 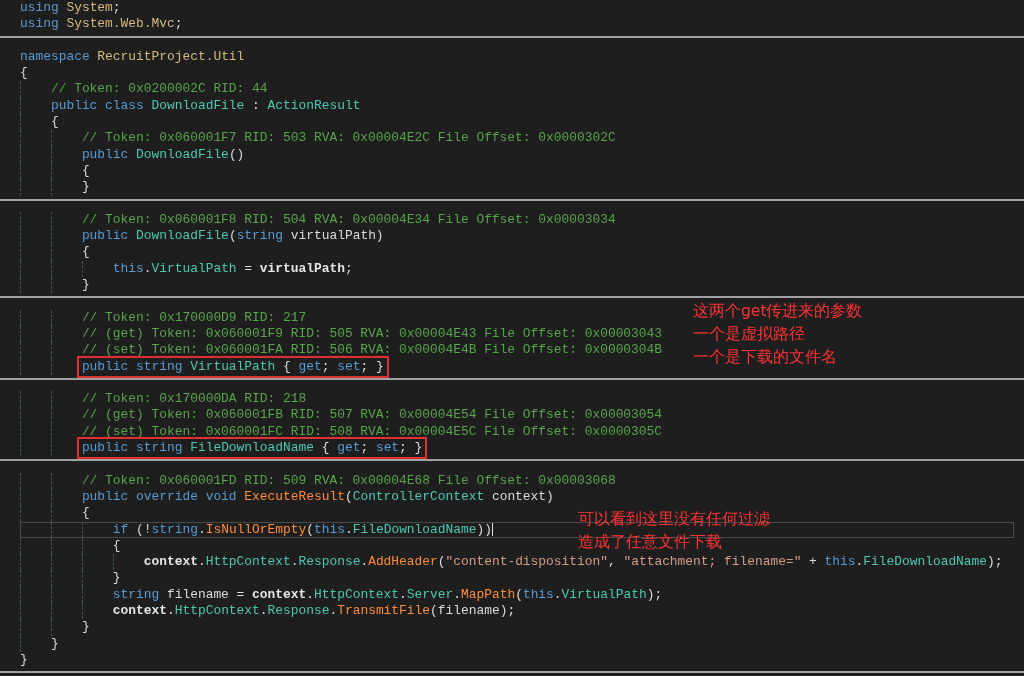 What do you see at coordinates (348, 480) in the screenshot?
I see `code-line: // Token: 0x060001FD RID: 509 RVA: 0x00004E68 File Offset: 0x00003068` at bounding box center [348, 480].